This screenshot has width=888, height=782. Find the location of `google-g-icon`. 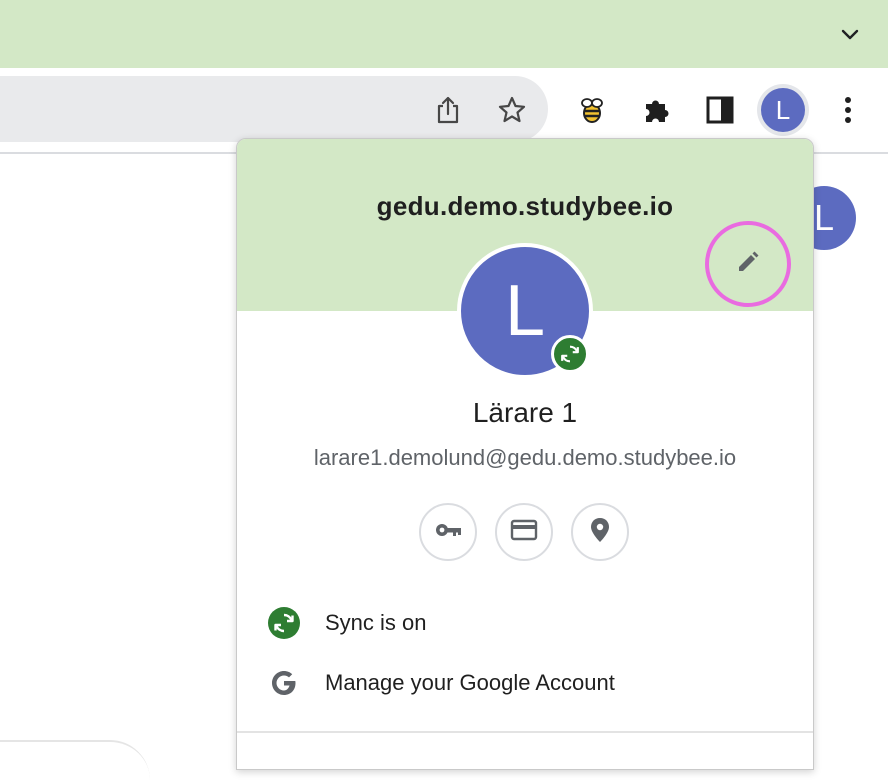

google-g-icon is located at coordinates (284, 683).